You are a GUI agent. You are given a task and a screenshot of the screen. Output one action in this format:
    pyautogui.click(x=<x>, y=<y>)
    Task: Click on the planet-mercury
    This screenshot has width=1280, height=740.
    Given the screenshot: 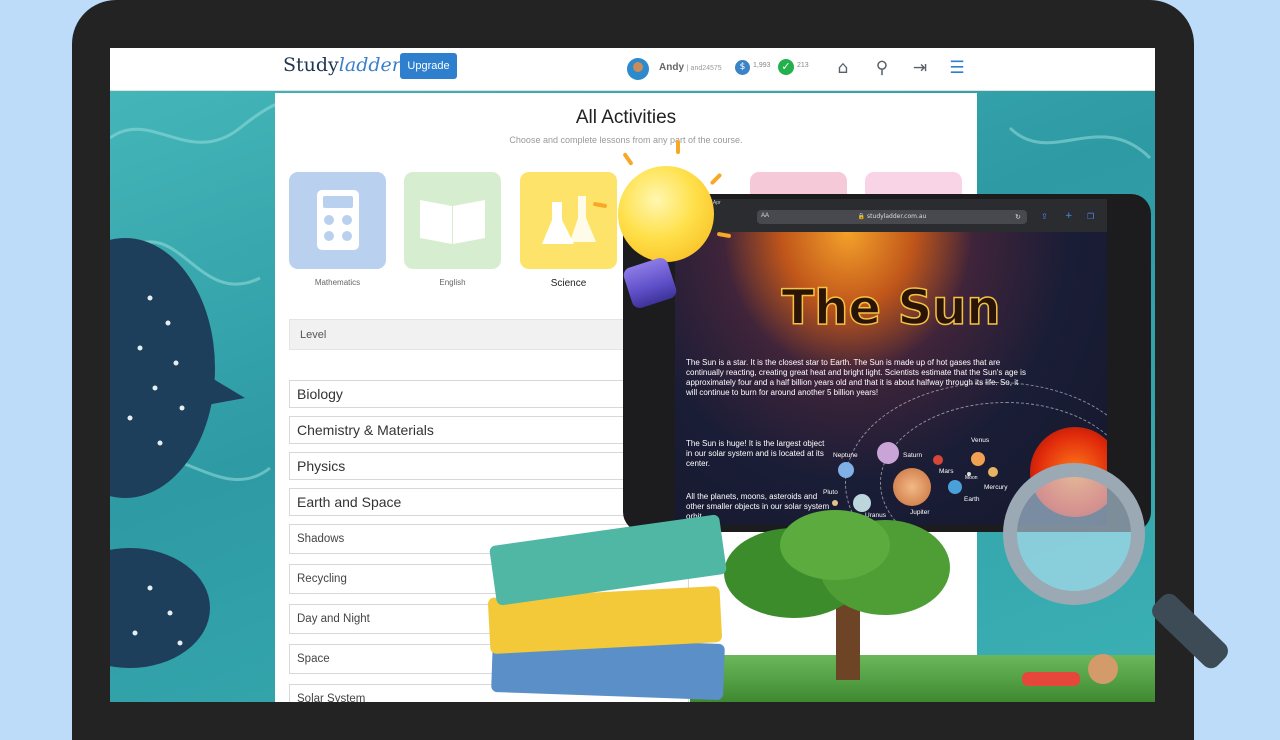 What is the action you would take?
    pyautogui.click(x=993, y=472)
    